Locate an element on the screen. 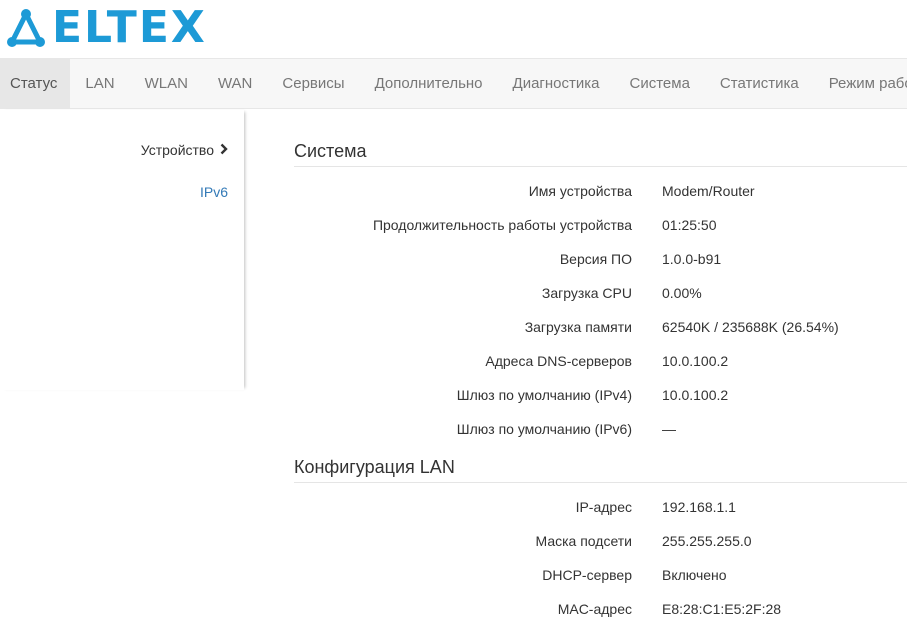 This screenshot has width=907, height=631. lan-section-title: Конфигурация LAN is located at coordinates (600, 470).